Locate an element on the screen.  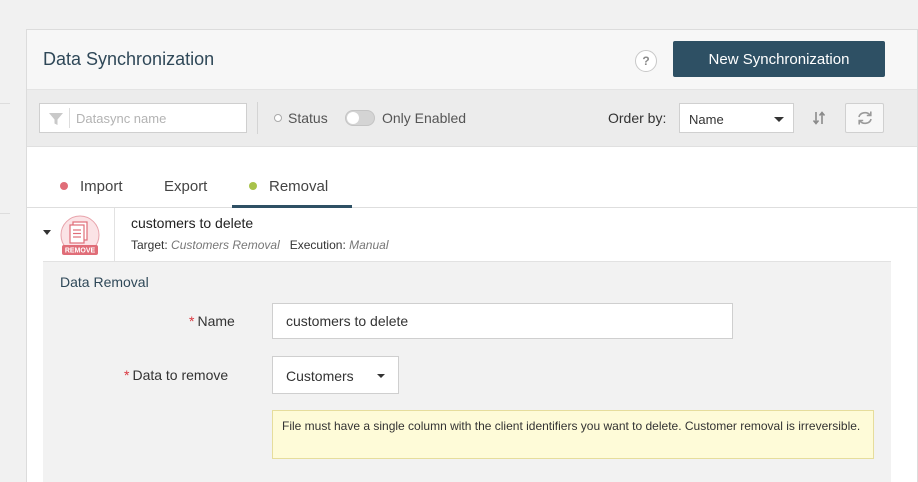
name-field-label: * Name is located at coordinates (212, 321).